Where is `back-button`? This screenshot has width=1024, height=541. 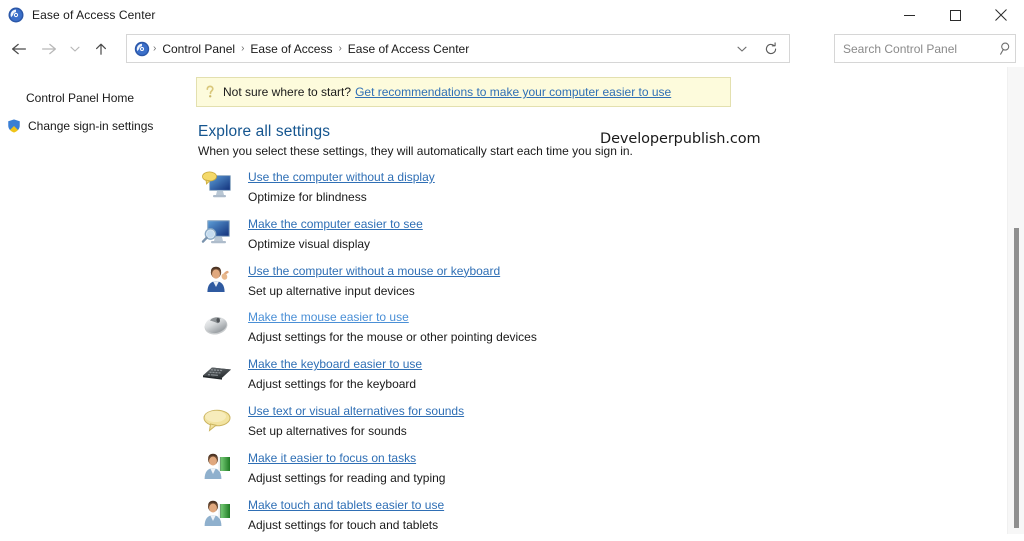 back-button is located at coordinates (19, 49).